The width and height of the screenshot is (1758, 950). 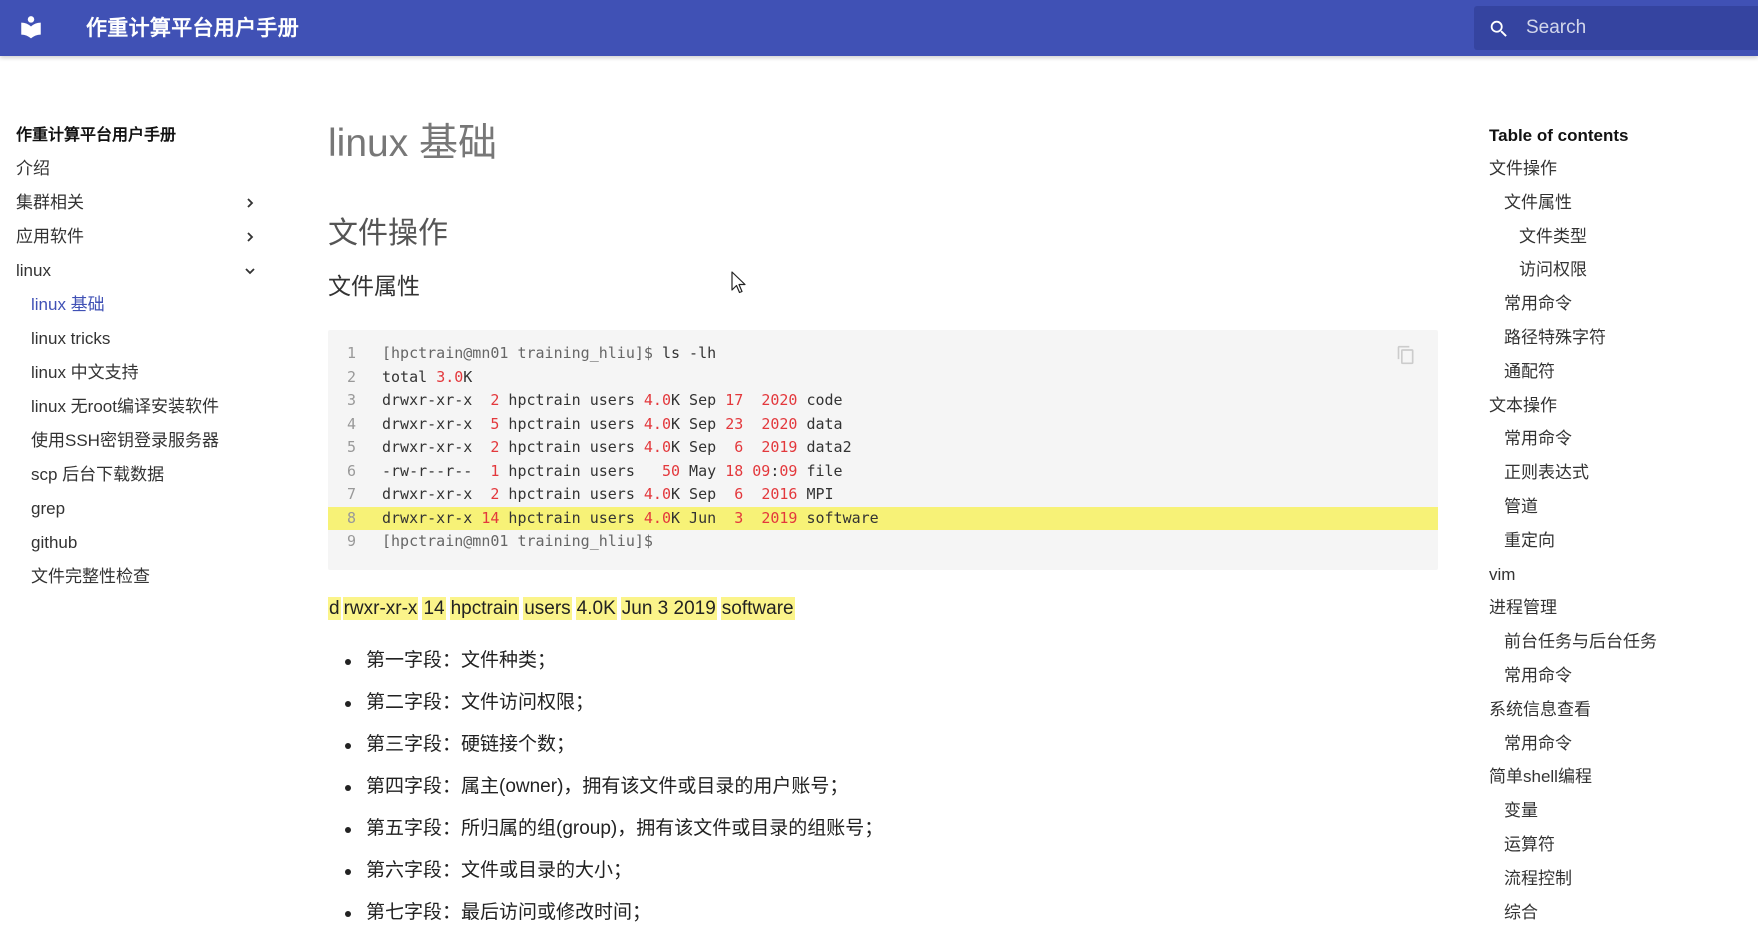 What do you see at coordinates (380, 608) in the screenshot?
I see `field-token: rwxr-xr-x` at bounding box center [380, 608].